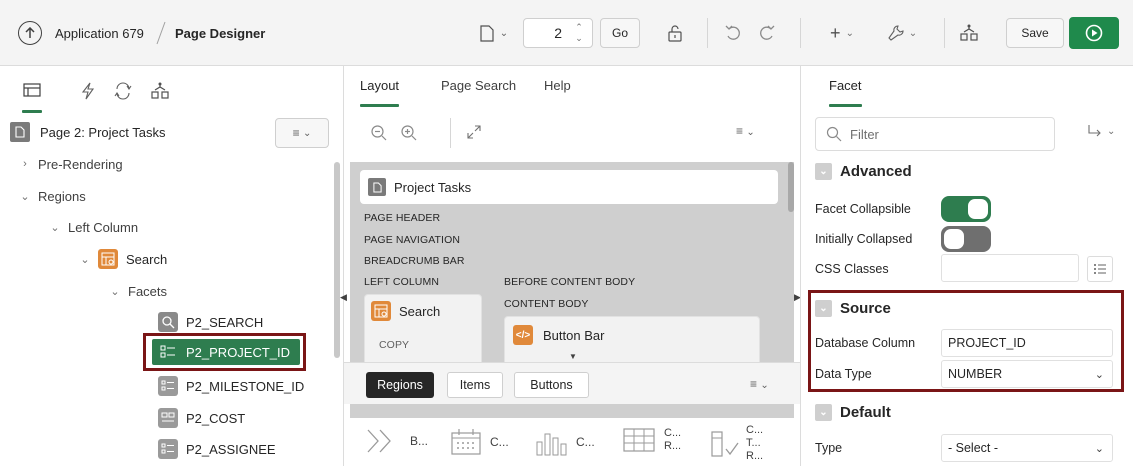  What do you see at coordinates (302, 133) in the screenshot?
I see `tree-menu-button: ≡ ⌄` at bounding box center [302, 133].